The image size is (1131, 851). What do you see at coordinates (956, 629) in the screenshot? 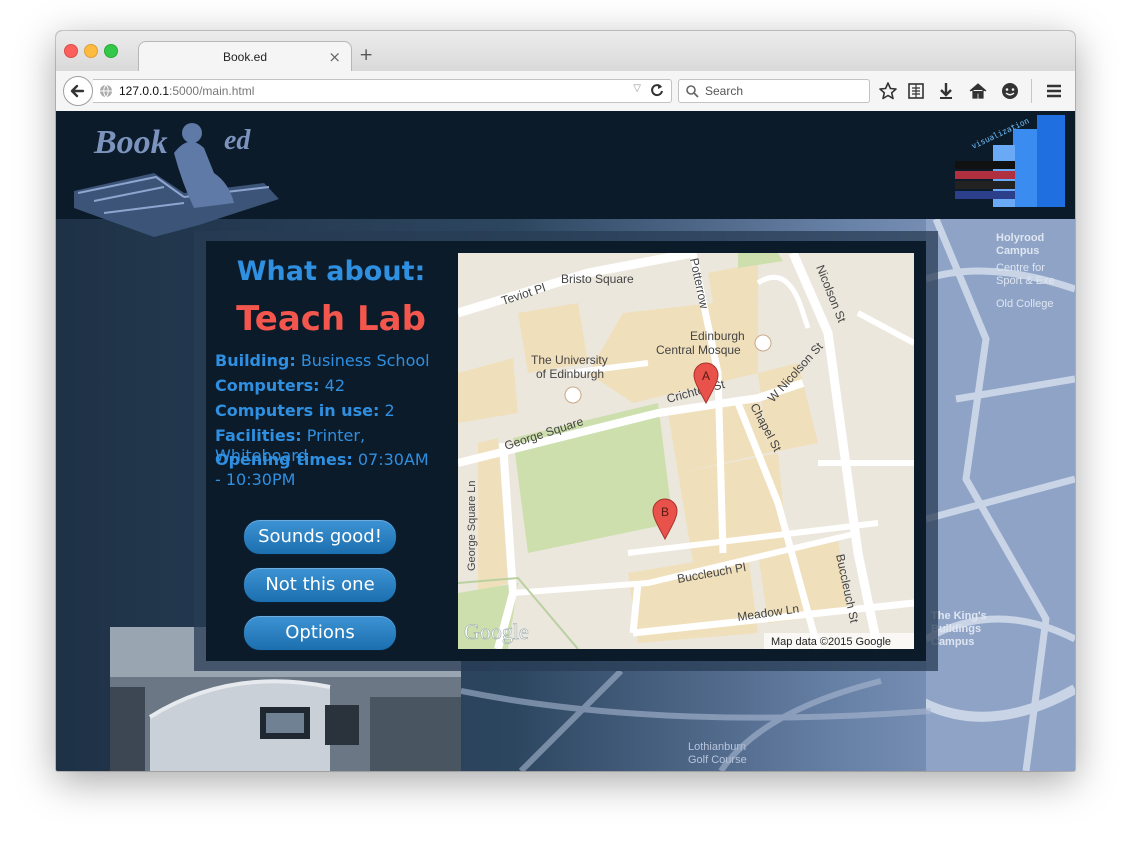
I see `bg-label-buildings: Buildings` at bounding box center [956, 629].